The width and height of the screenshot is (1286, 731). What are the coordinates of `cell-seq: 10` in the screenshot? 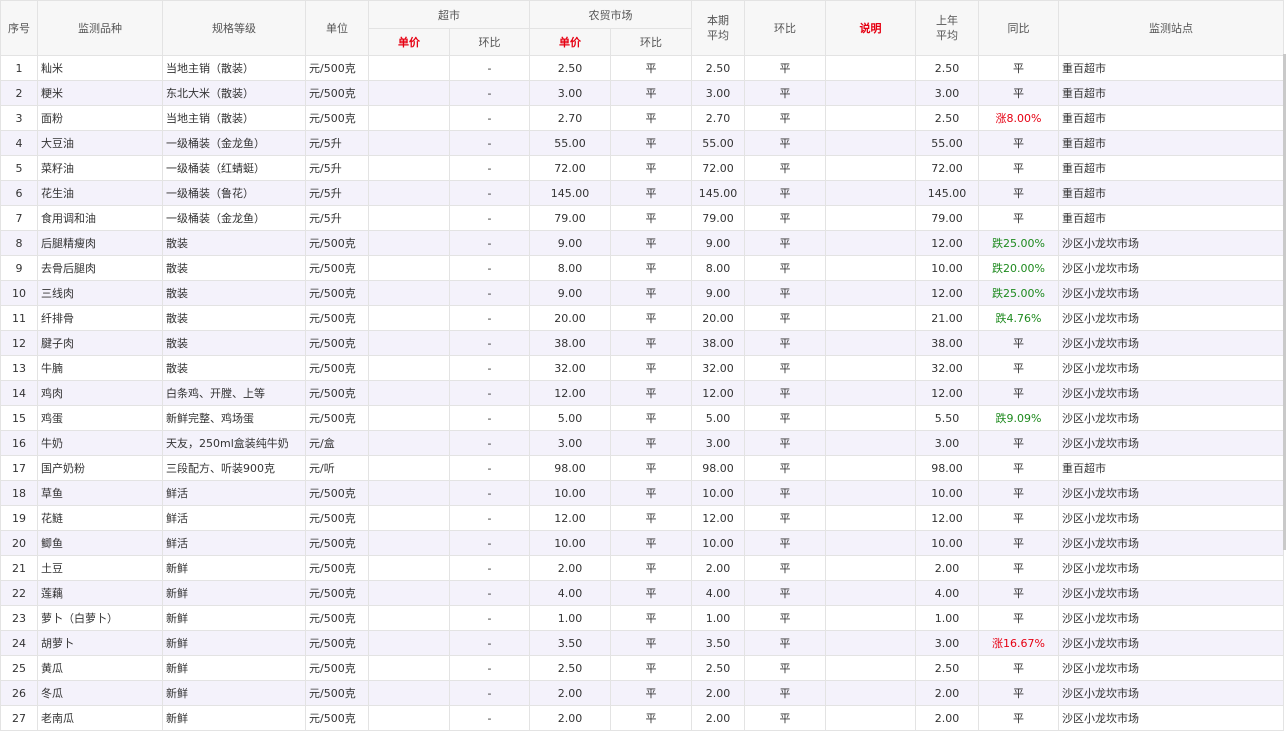 It's located at (19, 293).